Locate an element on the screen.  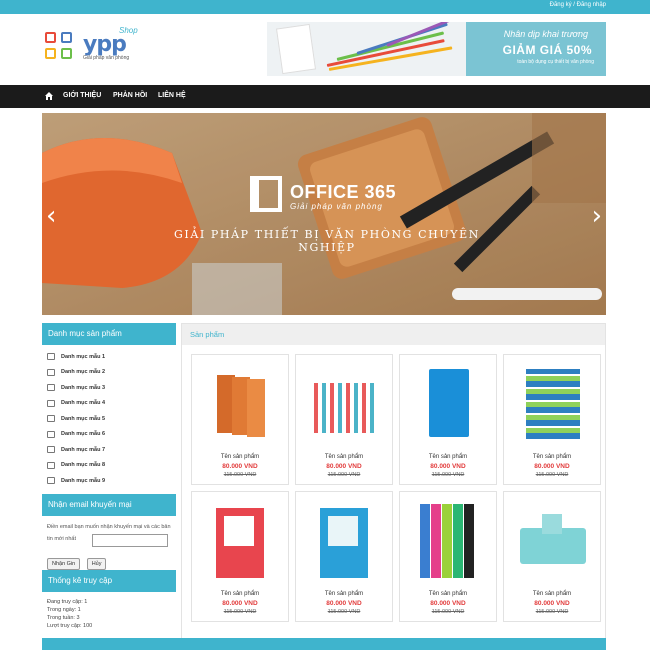
site-logo: ypp Shop Giải pháp văn phòng is located at coordinates (93, 50).